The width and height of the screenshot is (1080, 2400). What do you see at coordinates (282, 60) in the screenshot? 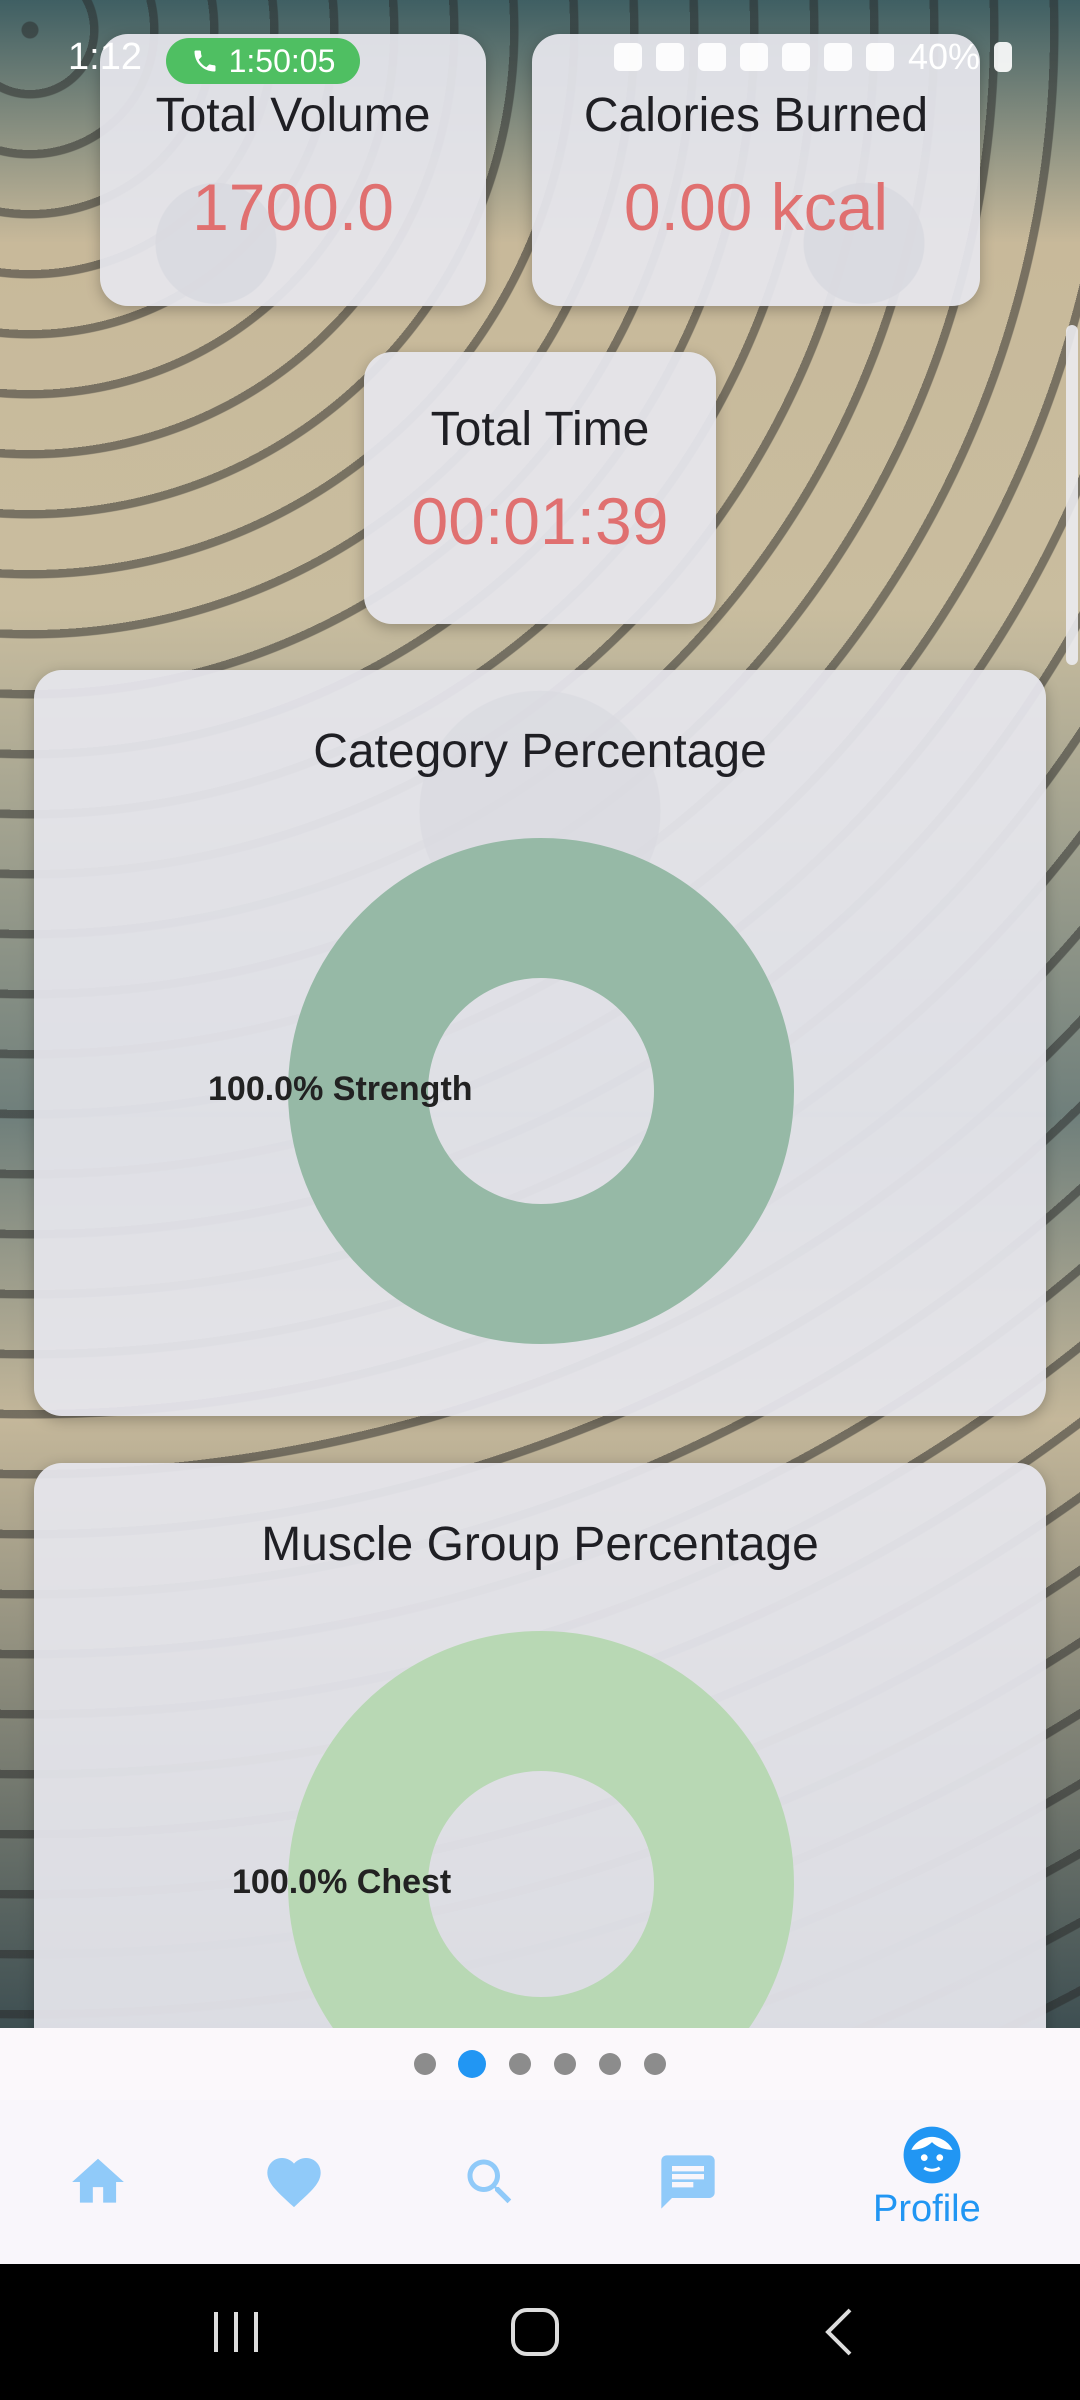
I see `call-timer: 1:50:05` at bounding box center [282, 60].